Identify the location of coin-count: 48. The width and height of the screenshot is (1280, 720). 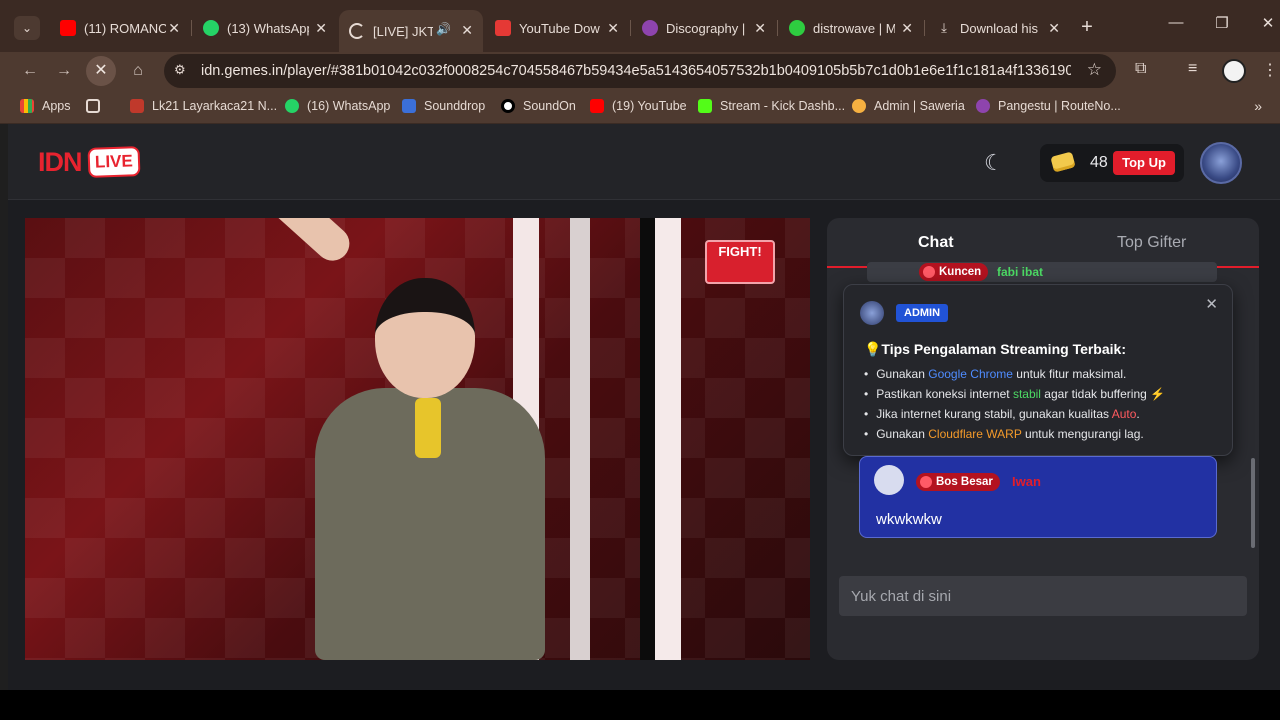
(1099, 162).